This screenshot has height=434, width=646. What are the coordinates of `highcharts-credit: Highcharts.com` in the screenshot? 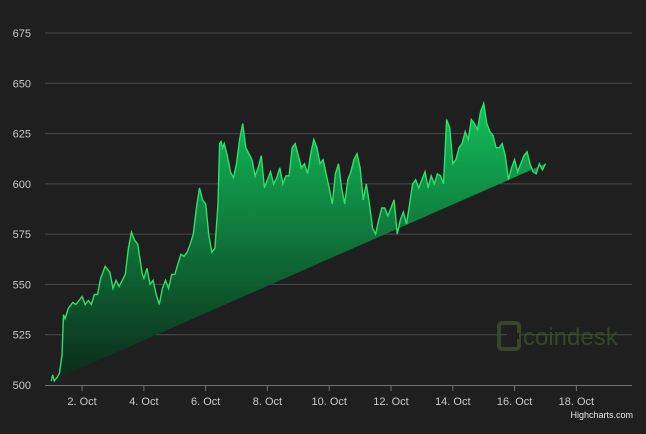 It's located at (601, 415).